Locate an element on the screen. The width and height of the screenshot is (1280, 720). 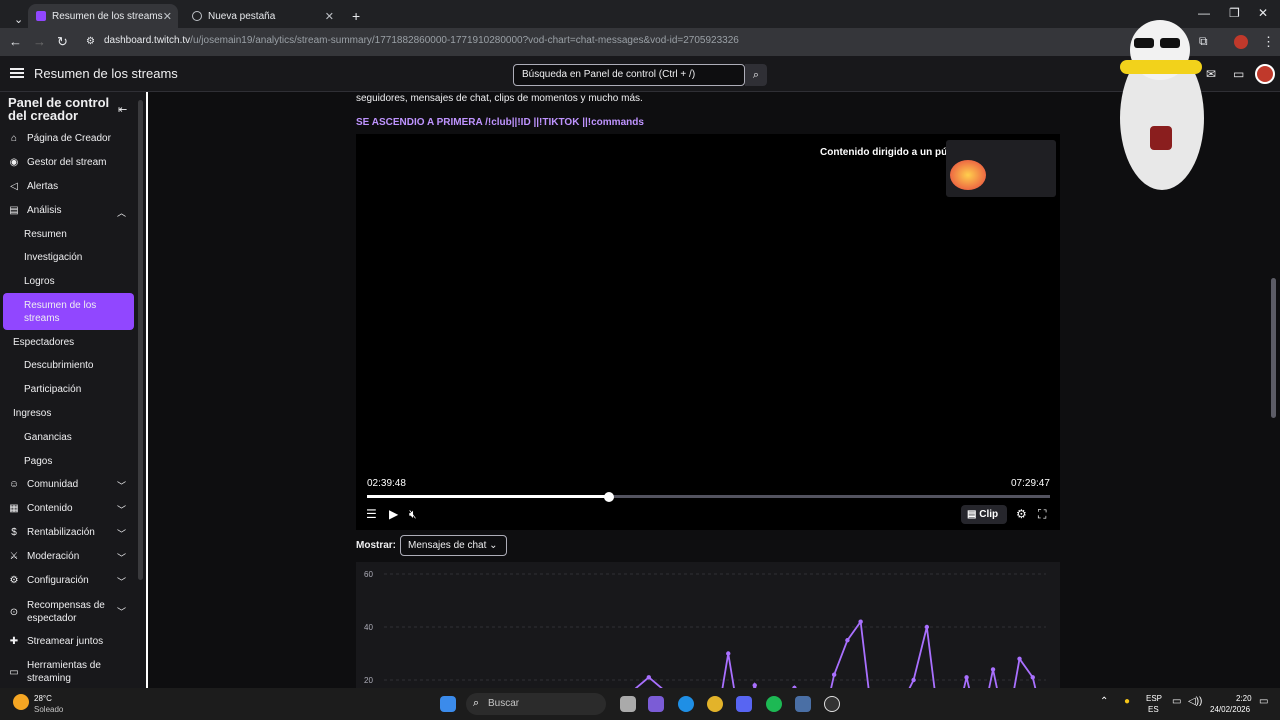
volume-icon: ◁)) is located at coordinates (1195, 701).